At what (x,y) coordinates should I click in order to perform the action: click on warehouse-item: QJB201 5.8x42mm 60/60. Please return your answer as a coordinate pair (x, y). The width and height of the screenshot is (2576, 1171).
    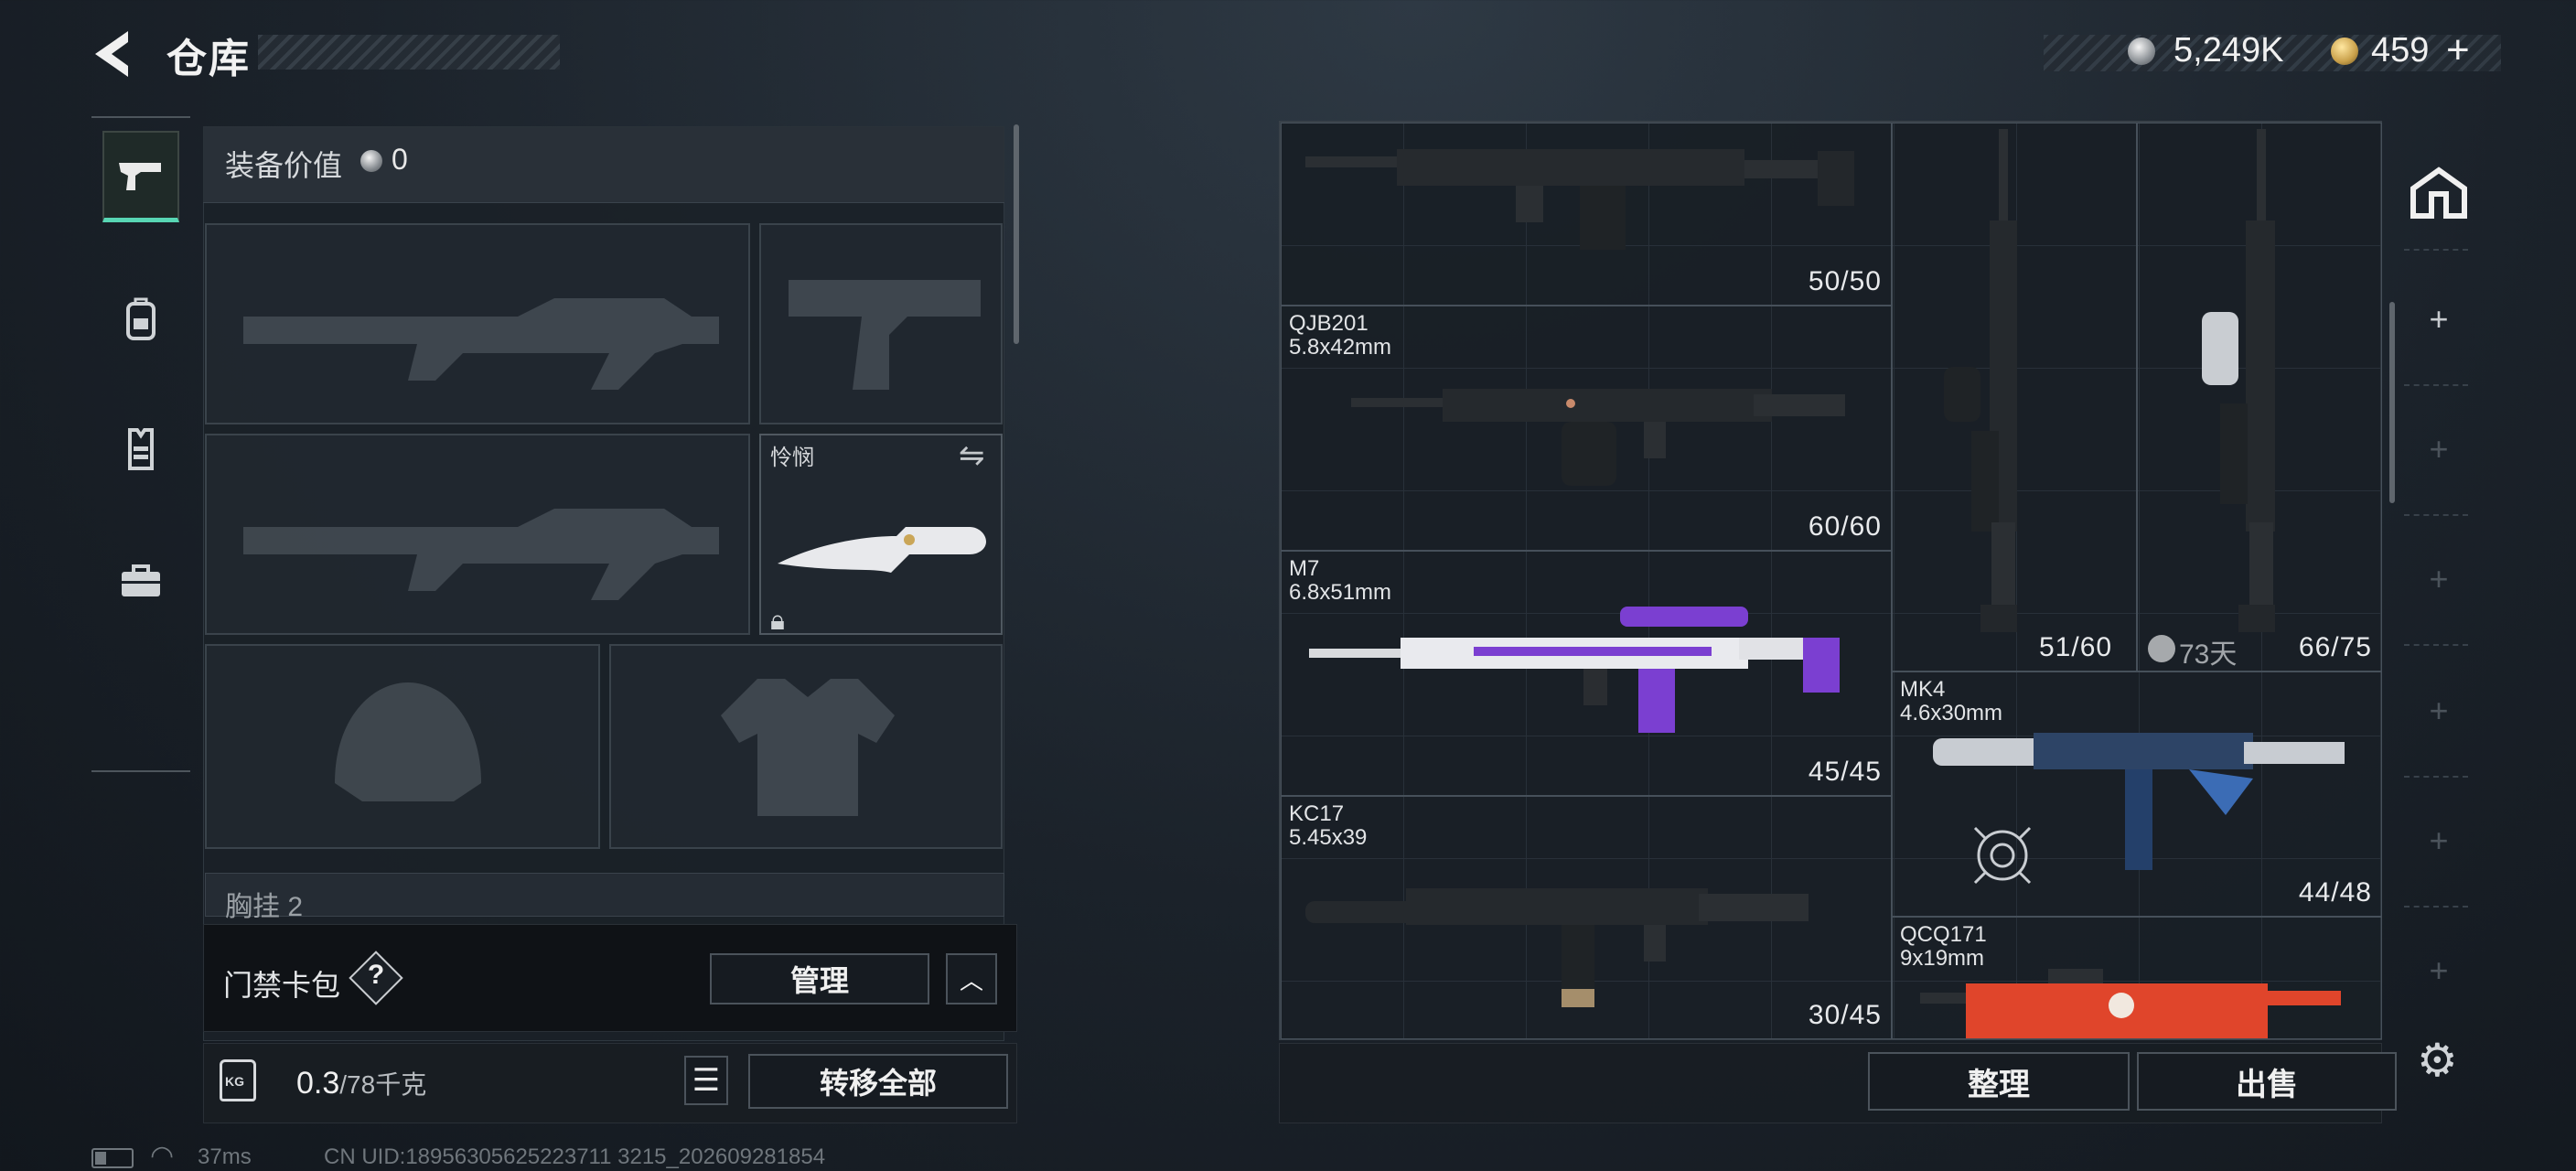
    Looking at the image, I should click on (1586, 428).